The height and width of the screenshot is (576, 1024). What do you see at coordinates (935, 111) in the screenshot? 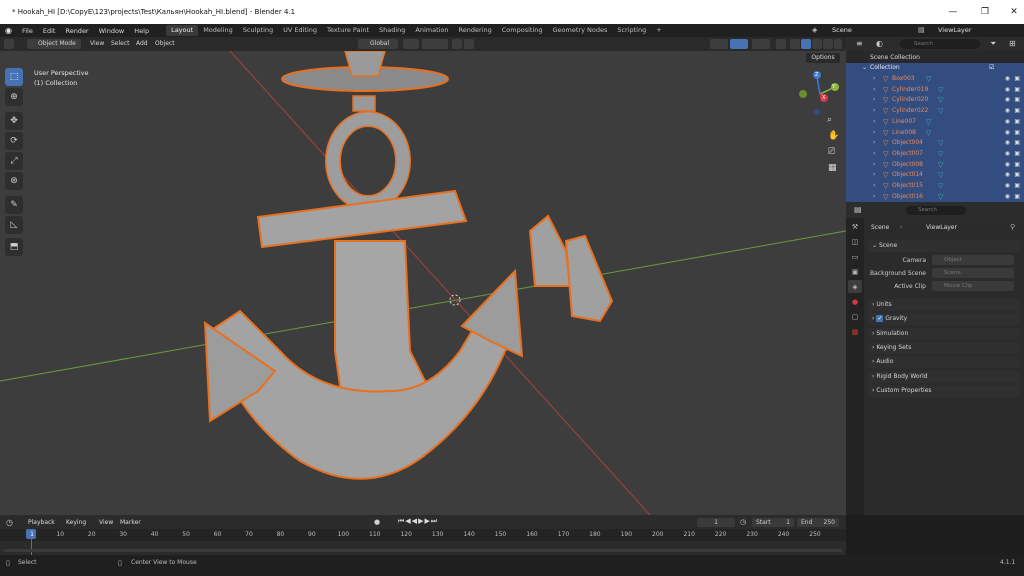
I see `outliner-item: › ▽ Cylinder022 ▽ ◉ ▣` at bounding box center [935, 111].